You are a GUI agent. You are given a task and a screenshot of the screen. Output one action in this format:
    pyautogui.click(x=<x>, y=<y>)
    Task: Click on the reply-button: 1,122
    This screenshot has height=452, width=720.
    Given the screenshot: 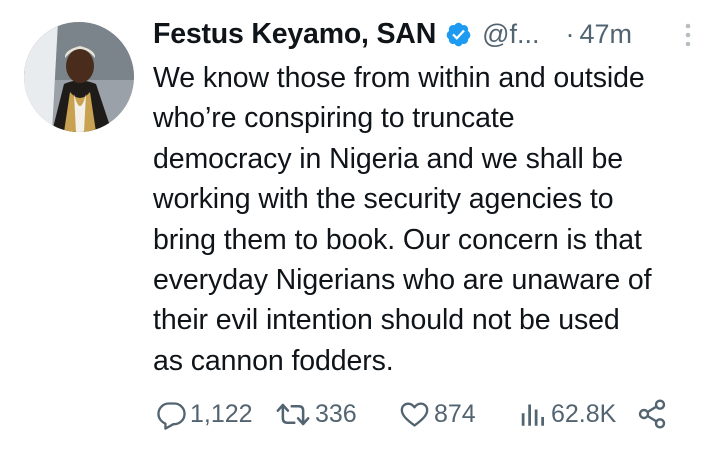 What is the action you would take?
    pyautogui.click(x=204, y=414)
    